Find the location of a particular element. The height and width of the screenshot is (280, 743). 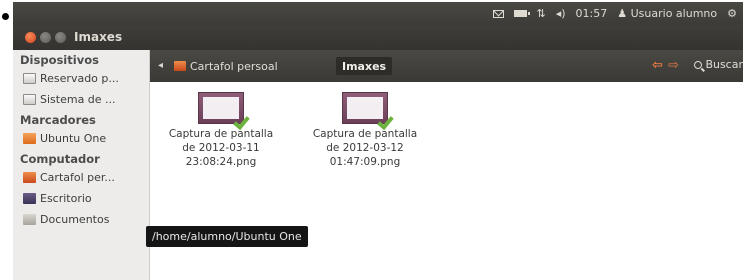

search-button: Buscar is located at coordinates (718, 64).